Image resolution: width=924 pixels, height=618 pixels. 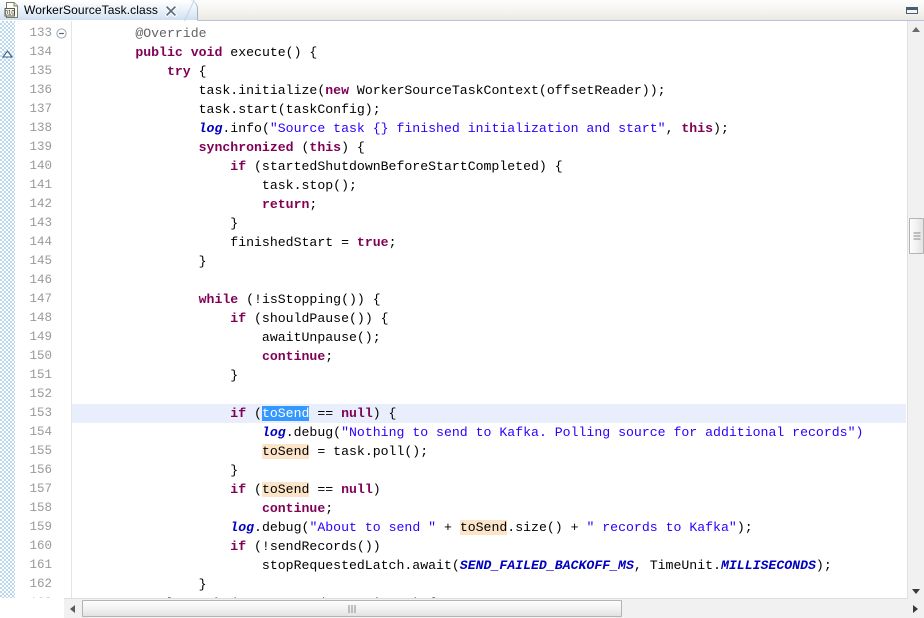 What do you see at coordinates (40, 527) in the screenshot?
I see `line-number: 159` at bounding box center [40, 527].